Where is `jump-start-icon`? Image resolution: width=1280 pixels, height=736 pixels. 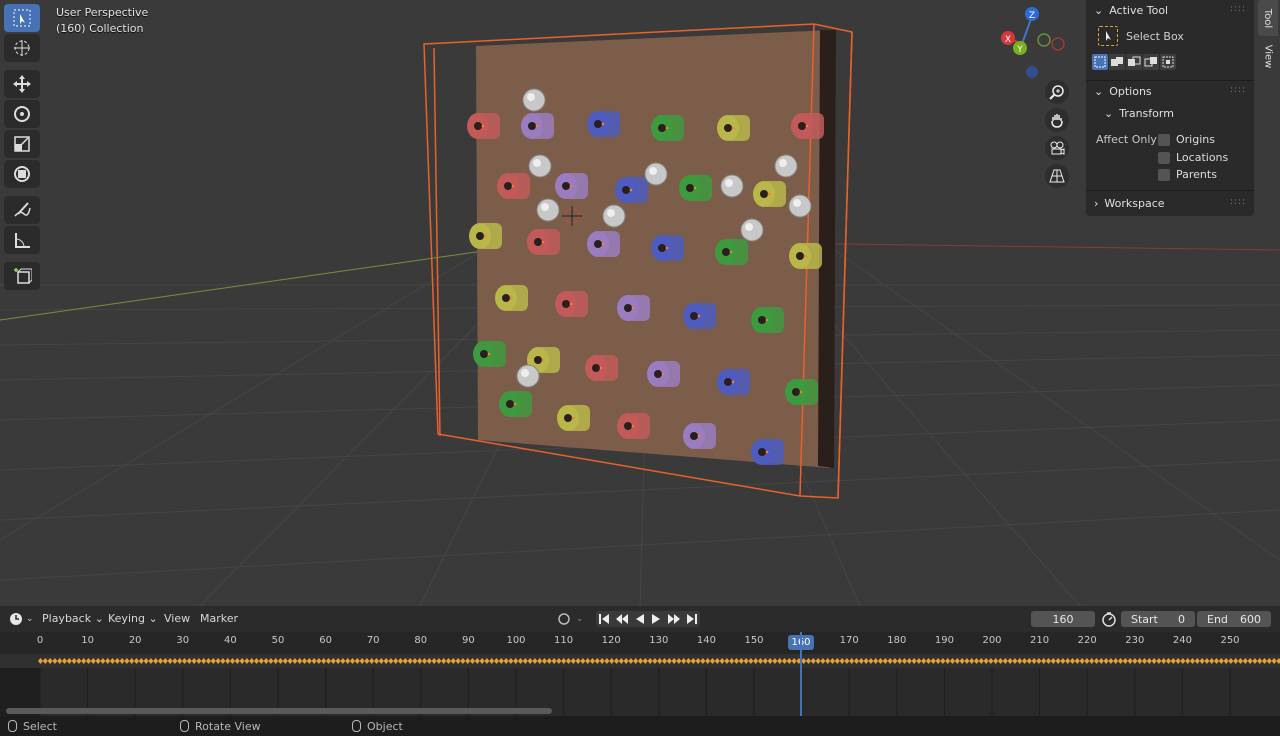 jump-start-icon is located at coordinates (604, 619).